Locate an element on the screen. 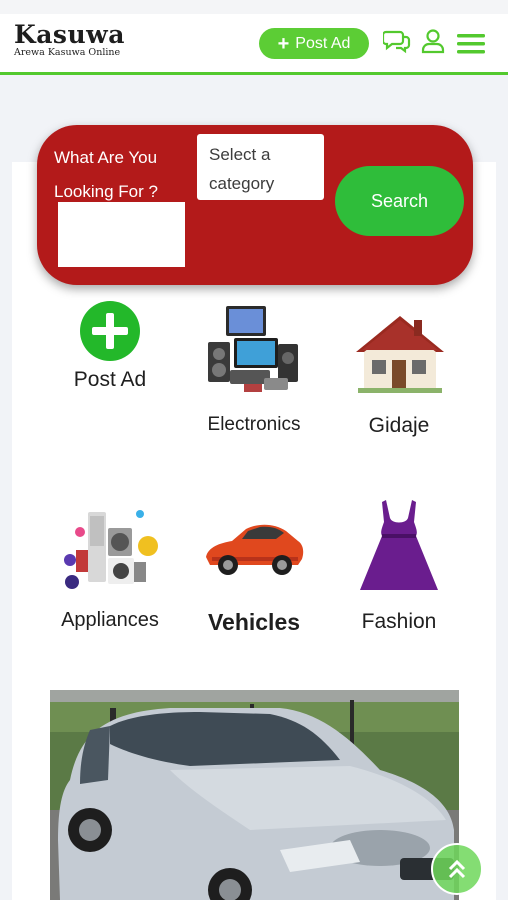 Image resolution: width=508 pixels, height=900 pixels. header-post-ad-button: + Post Ad is located at coordinates (314, 43).